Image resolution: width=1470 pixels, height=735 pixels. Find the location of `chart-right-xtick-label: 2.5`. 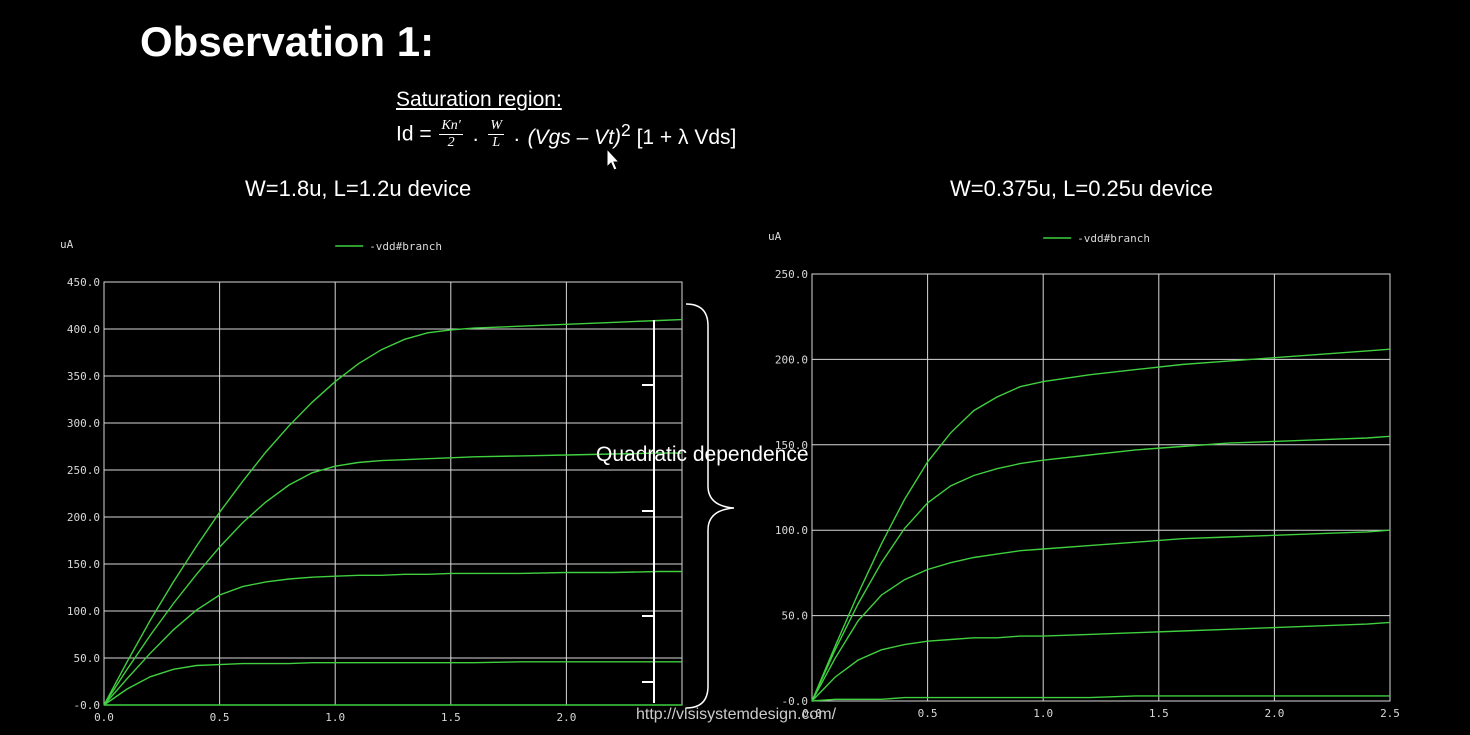

chart-right-xtick-label: 2.5 is located at coordinates (1390, 713).